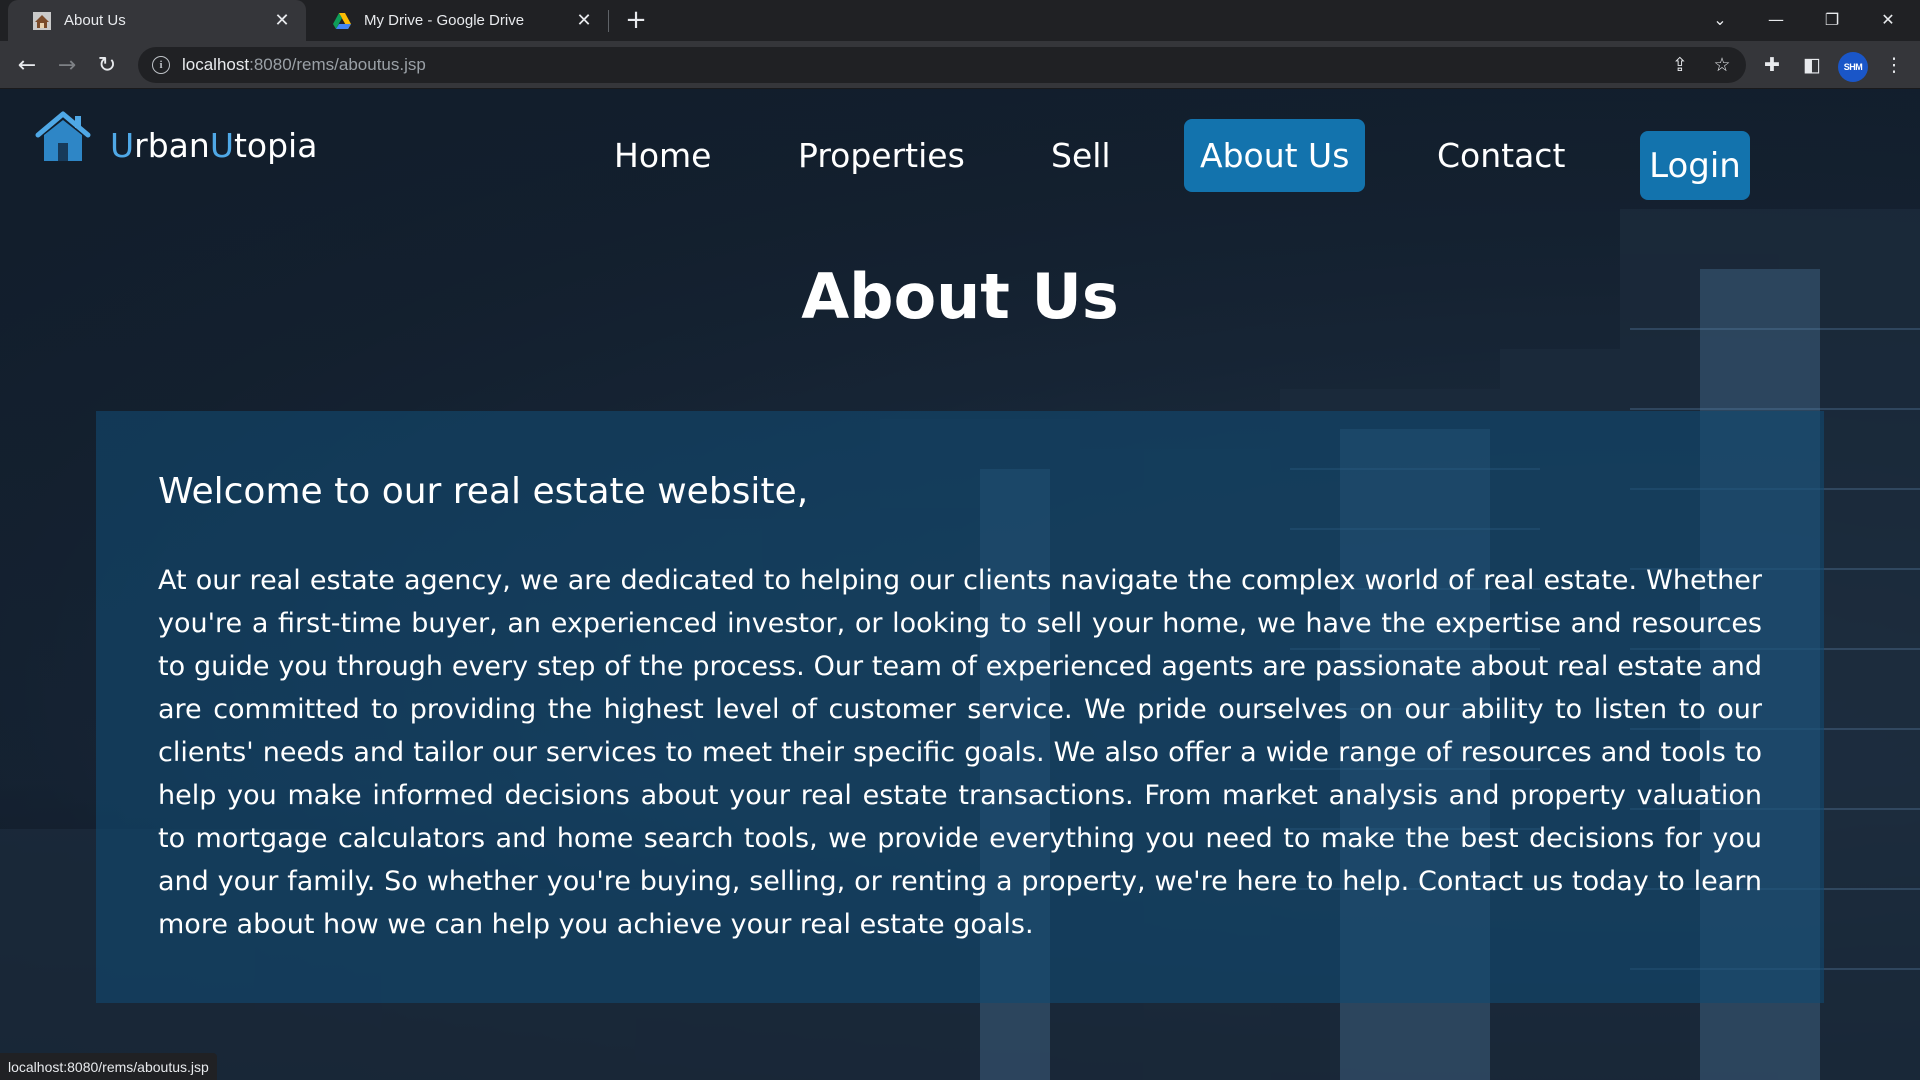  Describe the element at coordinates (342, 20) in the screenshot. I see `google-drive-icon` at that location.